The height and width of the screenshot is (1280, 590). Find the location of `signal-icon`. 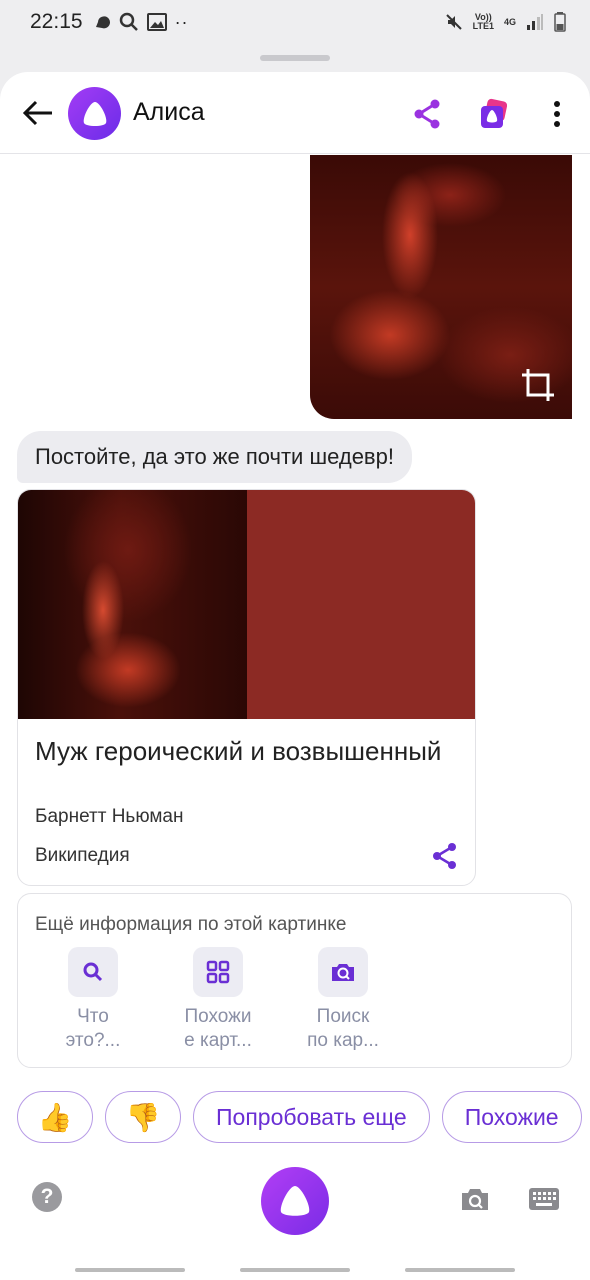

signal-icon is located at coordinates (535, 22).